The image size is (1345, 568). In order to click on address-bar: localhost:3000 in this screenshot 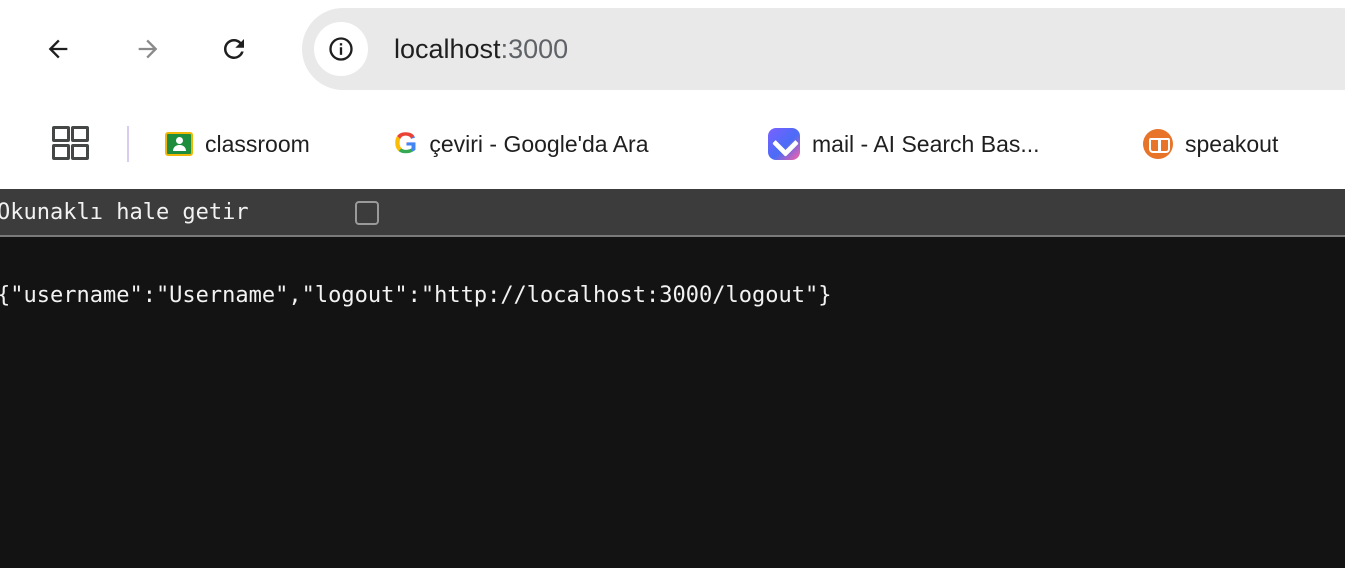, I will do `click(823, 49)`.